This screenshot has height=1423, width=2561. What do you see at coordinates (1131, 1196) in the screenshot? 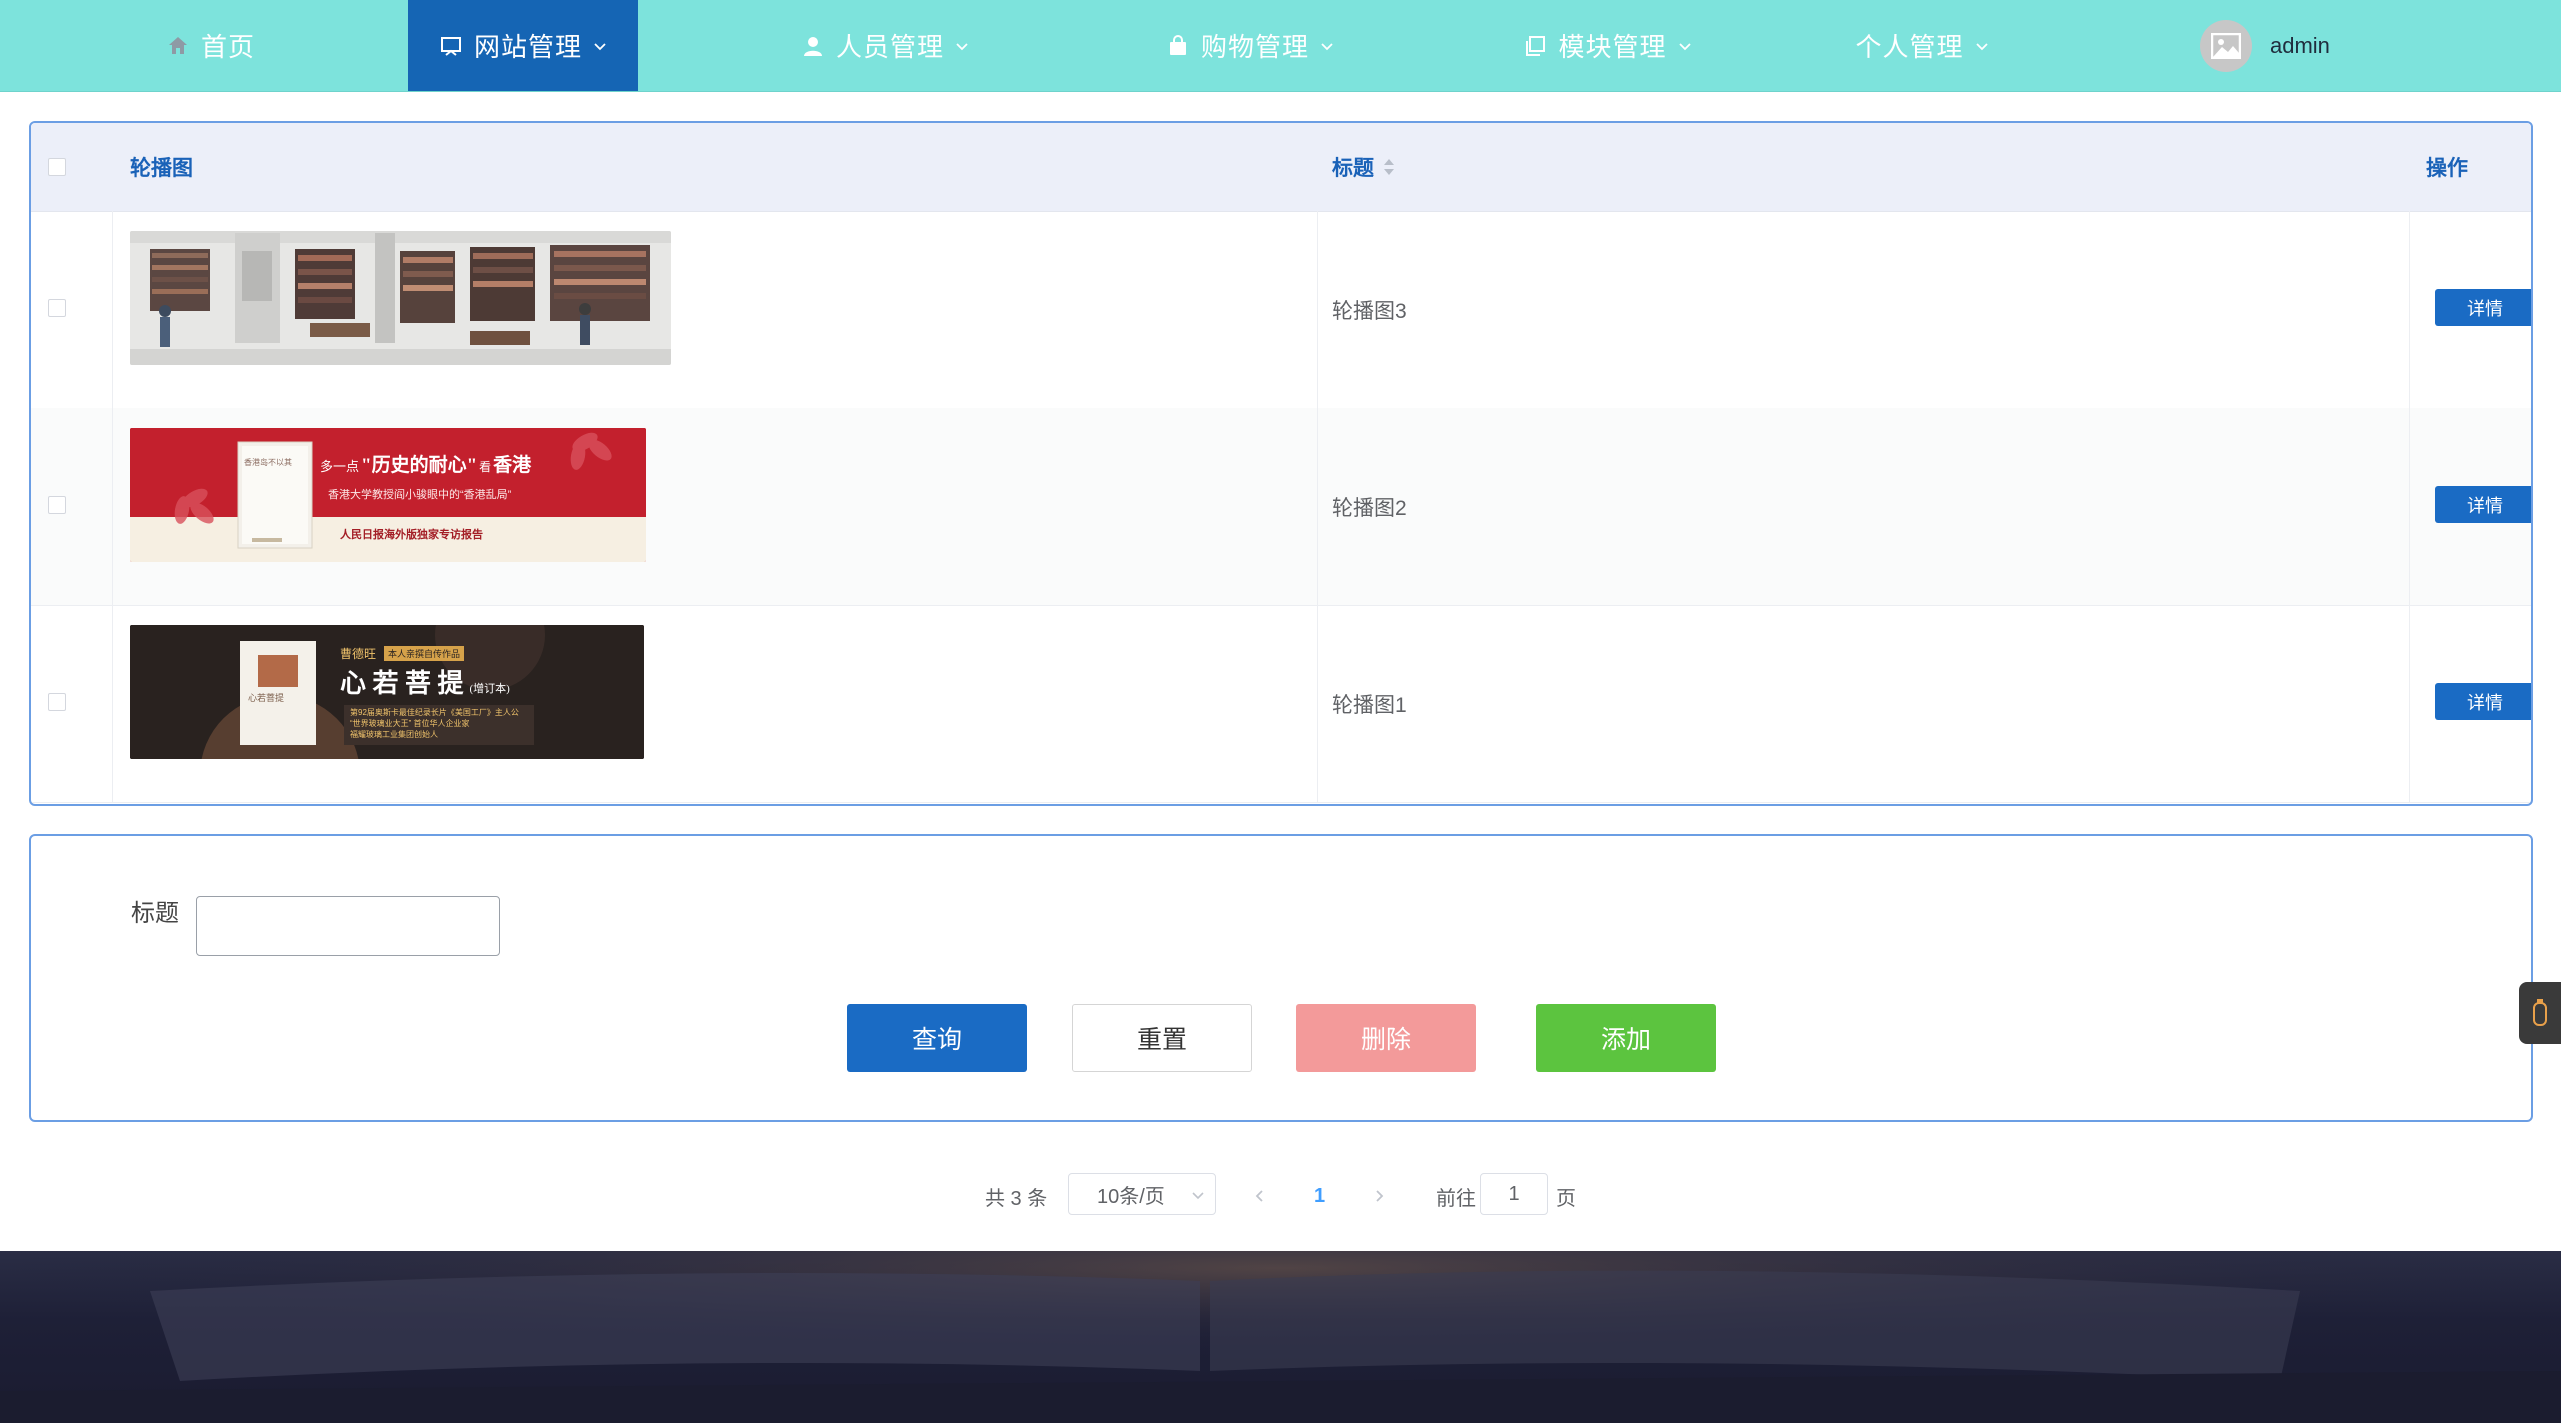
I see `page-size-value: 10条/页` at bounding box center [1131, 1196].